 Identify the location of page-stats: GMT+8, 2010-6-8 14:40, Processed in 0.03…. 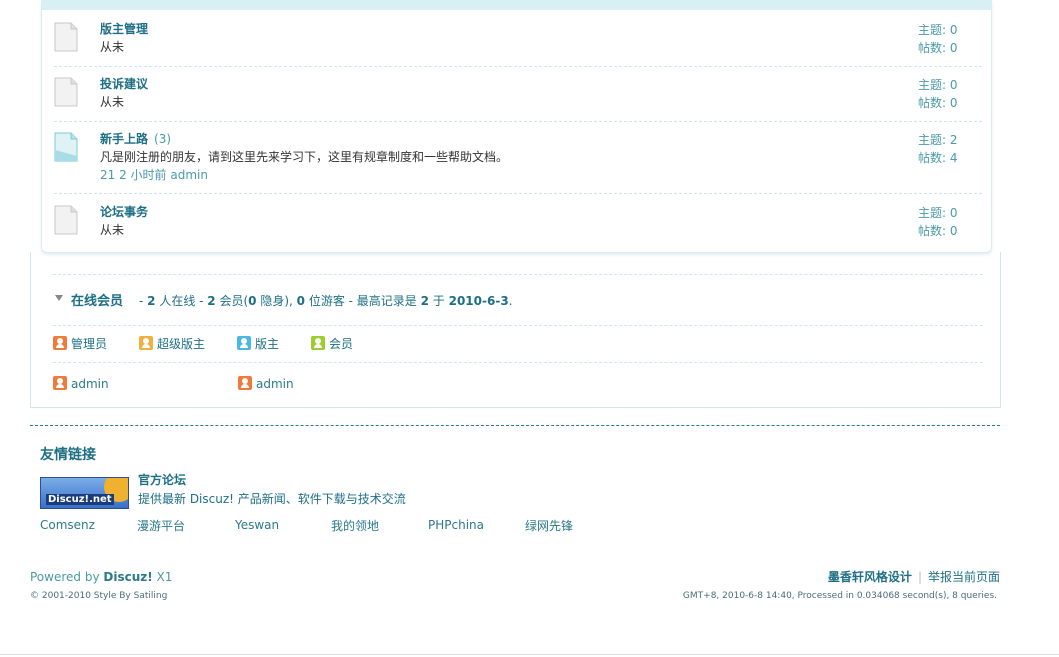
(839, 596).